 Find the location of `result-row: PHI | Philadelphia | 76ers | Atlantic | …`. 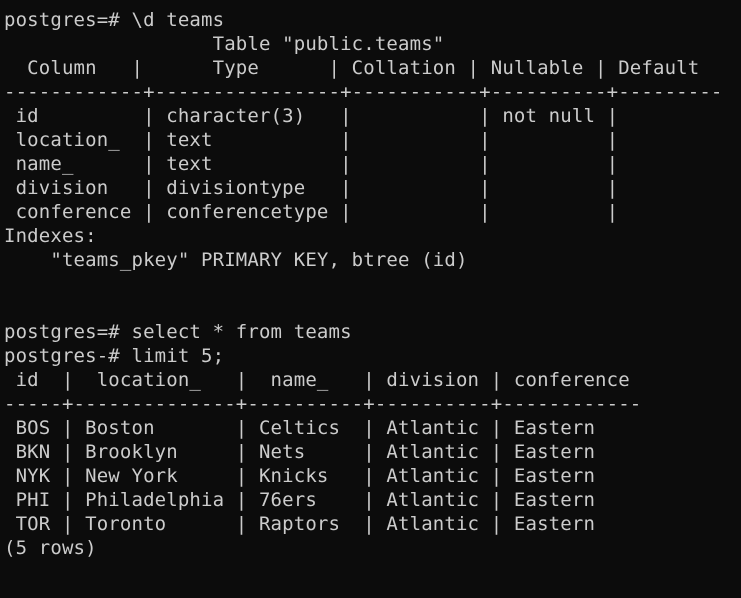

result-row: PHI | Philadelphia | 76ers | Atlantic | … is located at coordinates (300, 500).